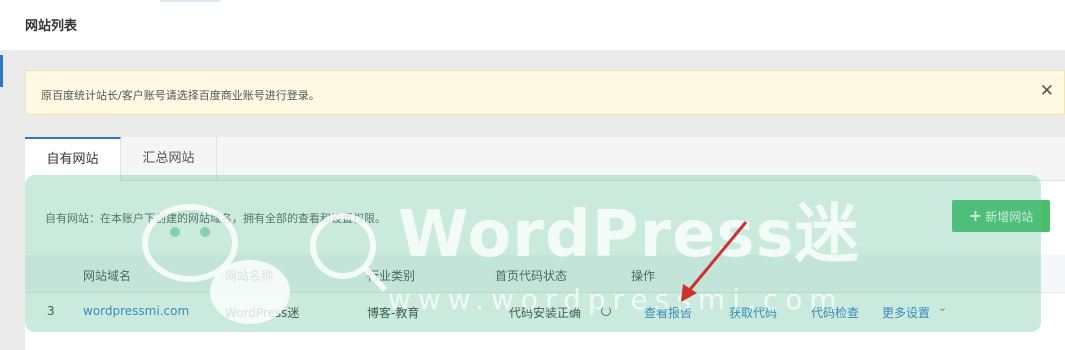 This screenshot has width=1065, height=350. What do you see at coordinates (391, 276) in the screenshot?
I see `column-header-industry: 行业类别` at bounding box center [391, 276].